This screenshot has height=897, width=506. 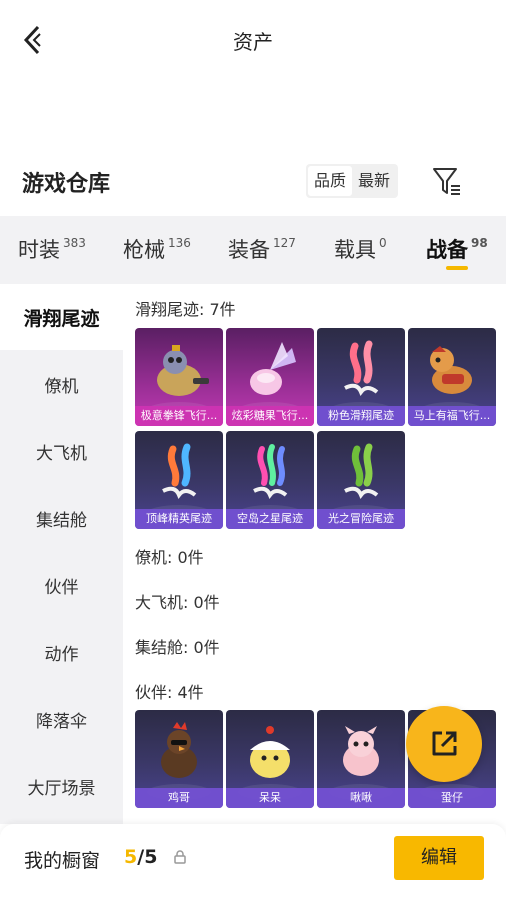 I want to click on item-card: 光之冒险尾迹, so click(x=361, y=480).